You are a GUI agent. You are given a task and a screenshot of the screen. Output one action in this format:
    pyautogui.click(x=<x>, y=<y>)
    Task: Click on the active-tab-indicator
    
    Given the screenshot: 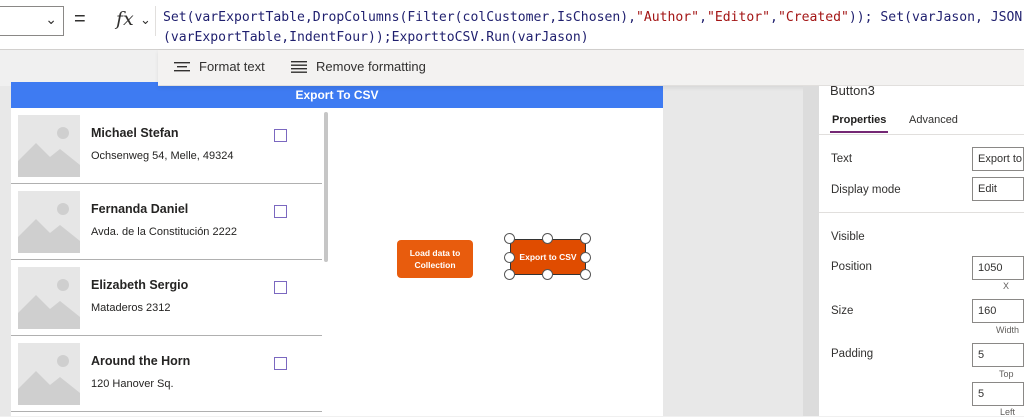 What is the action you would take?
    pyautogui.click(x=859, y=132)
    